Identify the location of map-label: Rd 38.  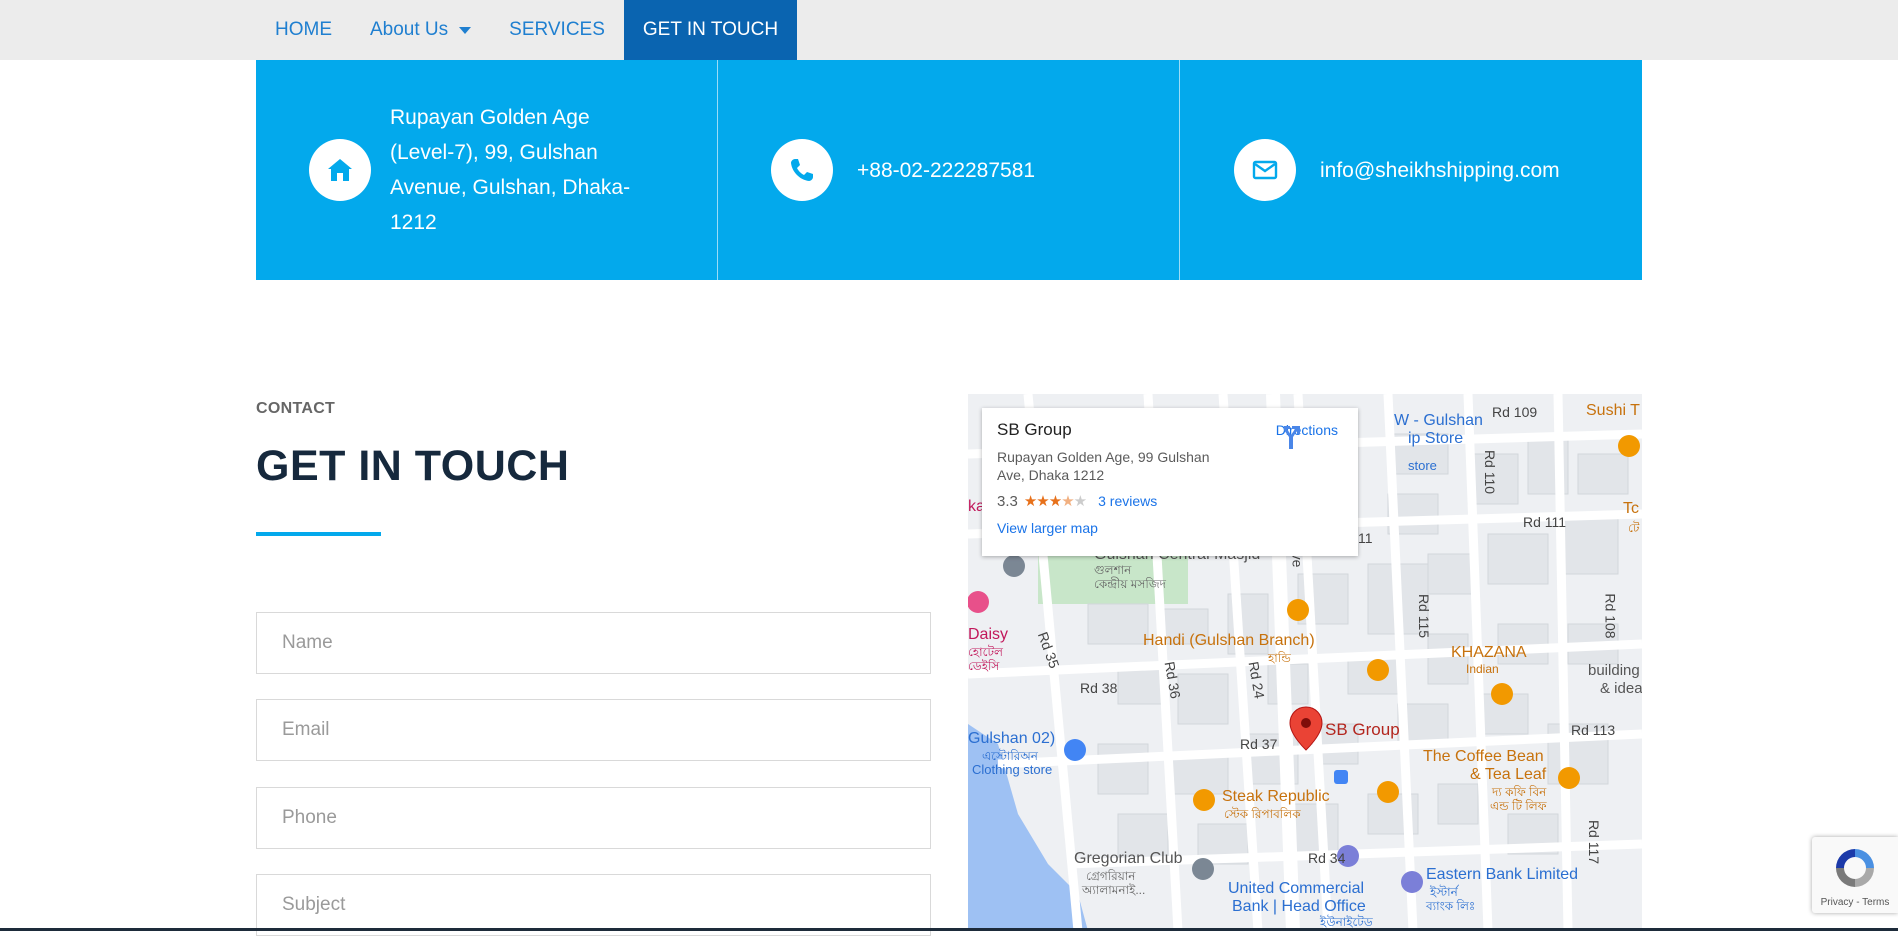
(1099, 688).